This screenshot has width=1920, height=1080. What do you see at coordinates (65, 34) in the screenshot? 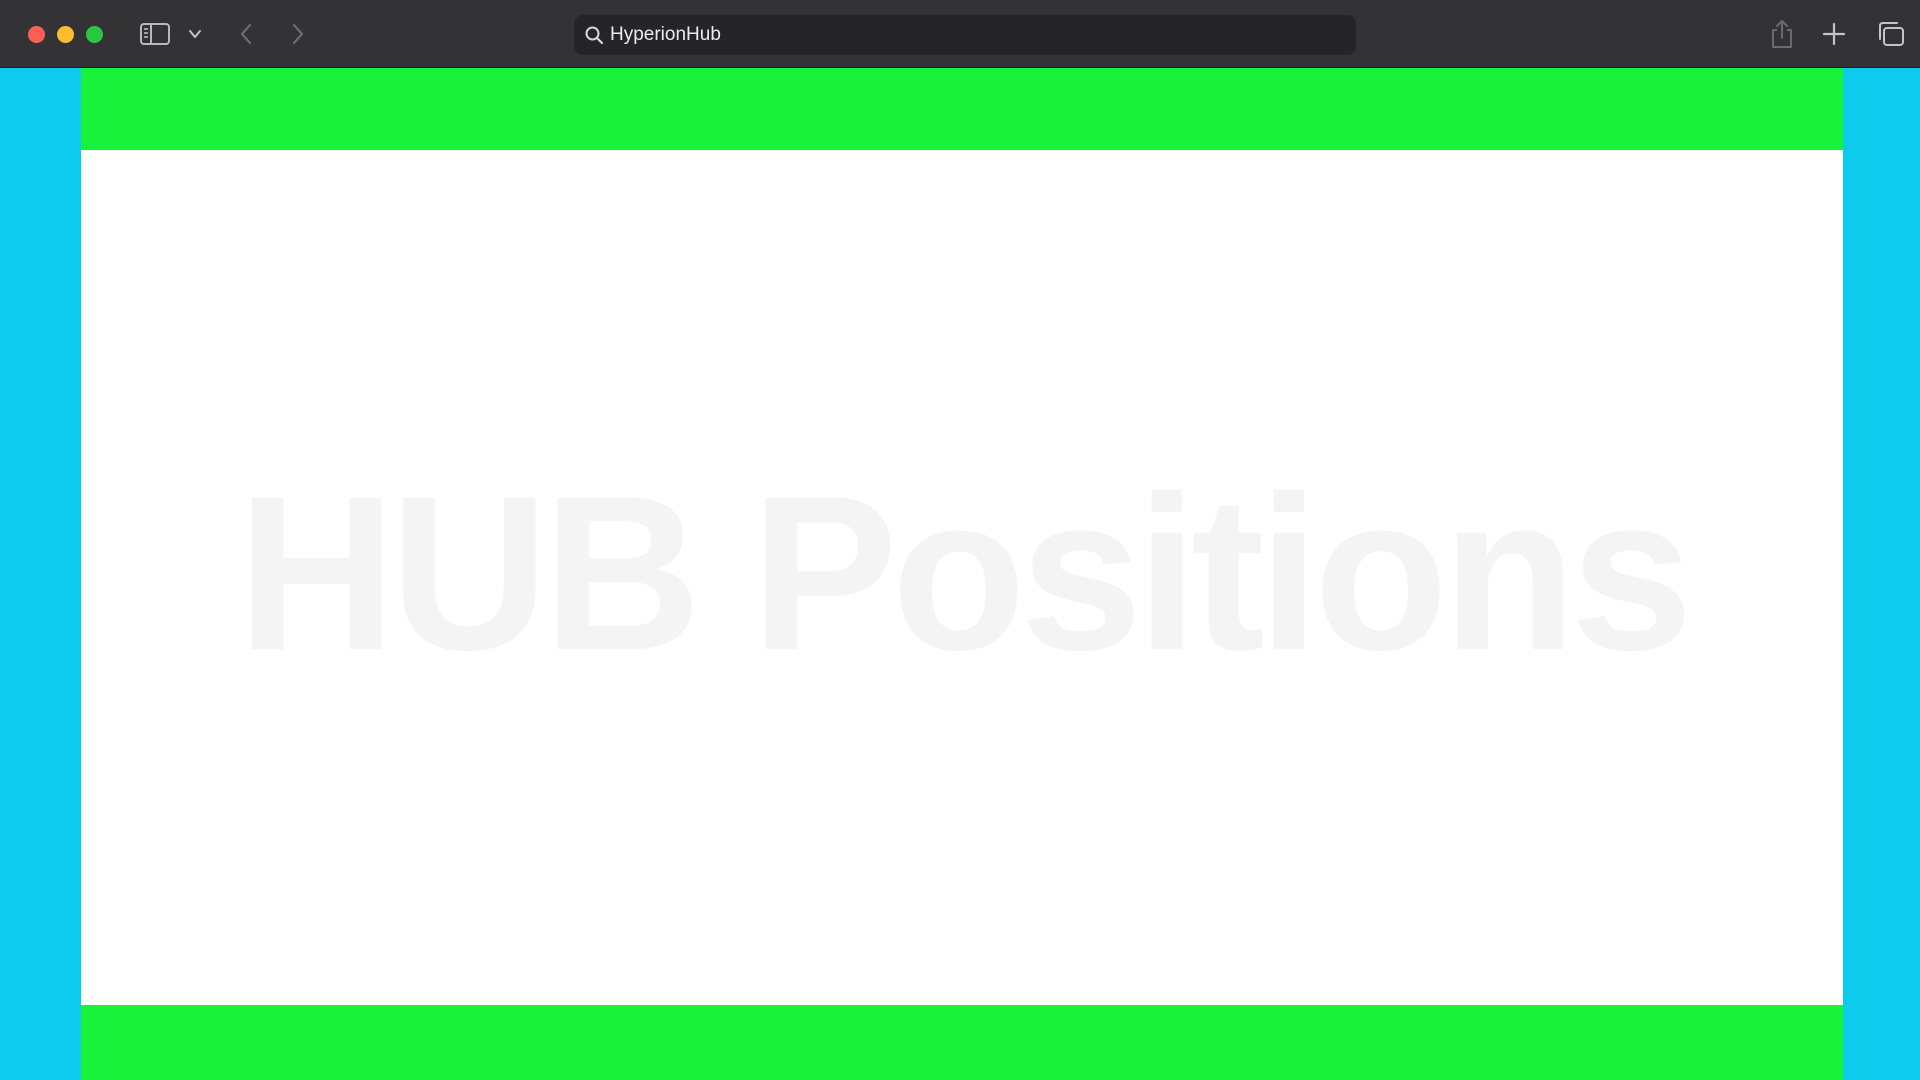
I see `minimize-window-button` at bounding box center [65, 34].